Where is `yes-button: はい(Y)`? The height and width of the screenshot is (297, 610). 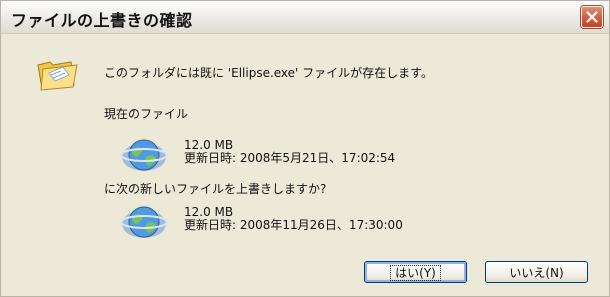 yes-button: はい(Y) is located at coordinates (415, 272).